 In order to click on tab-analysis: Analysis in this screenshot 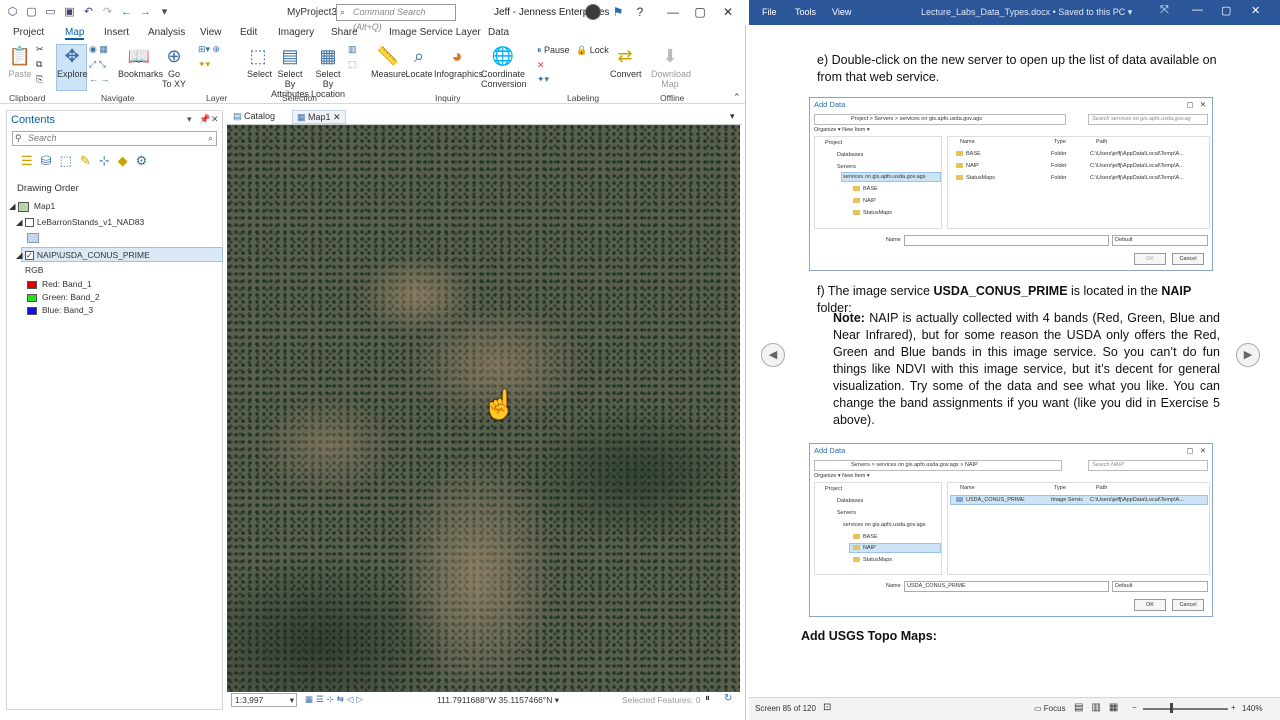, I will do `click(166, 32)`.